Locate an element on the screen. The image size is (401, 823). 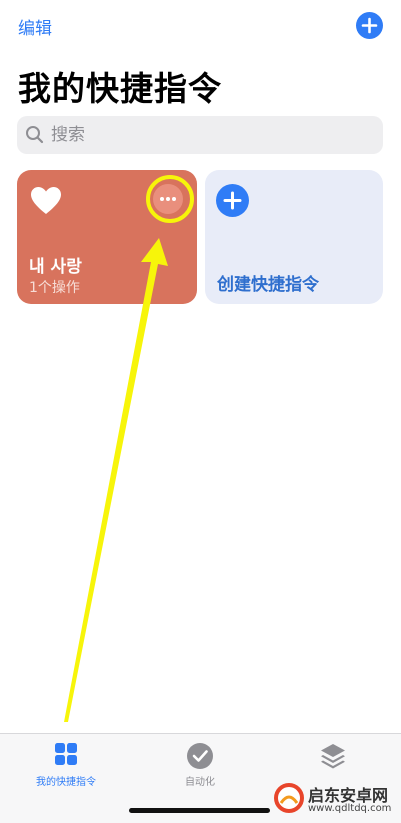
home-indicator is located at coordinates (199, 810).